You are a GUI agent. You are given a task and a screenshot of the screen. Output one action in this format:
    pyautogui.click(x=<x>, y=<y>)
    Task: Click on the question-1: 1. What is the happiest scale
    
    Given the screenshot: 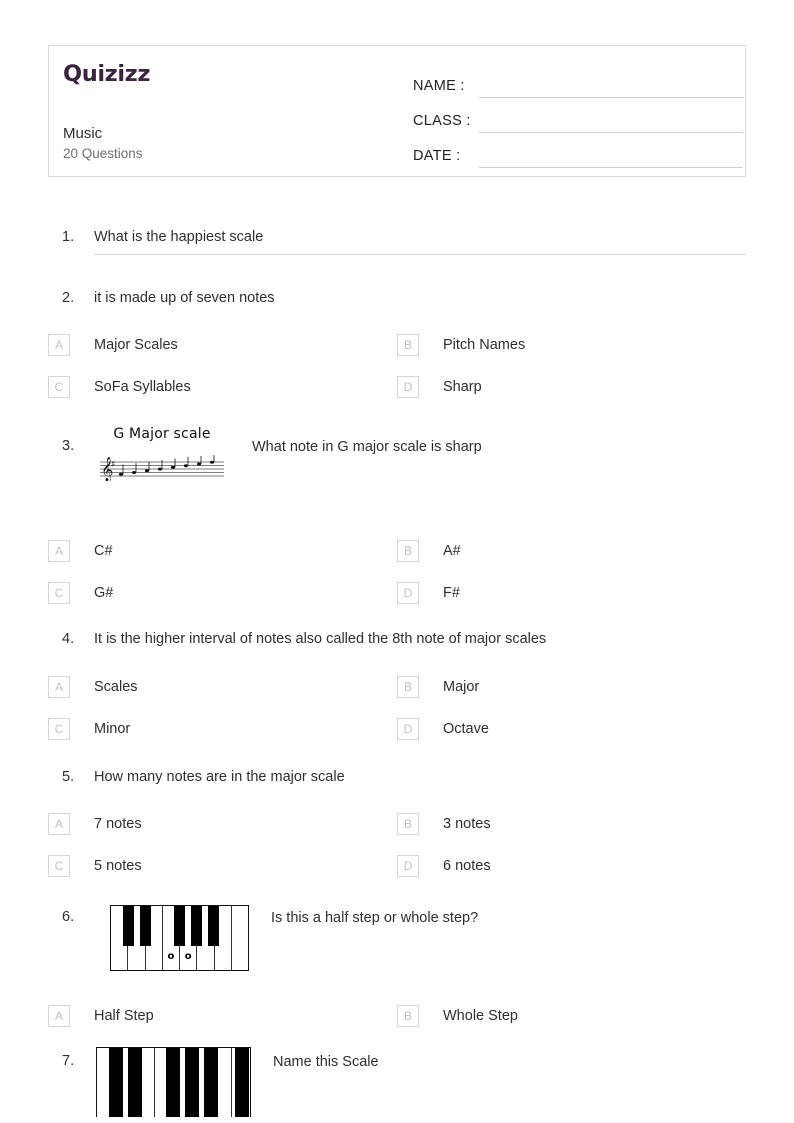 What is the action you would take?
    pyautogui.click(x=397, y=241)
    